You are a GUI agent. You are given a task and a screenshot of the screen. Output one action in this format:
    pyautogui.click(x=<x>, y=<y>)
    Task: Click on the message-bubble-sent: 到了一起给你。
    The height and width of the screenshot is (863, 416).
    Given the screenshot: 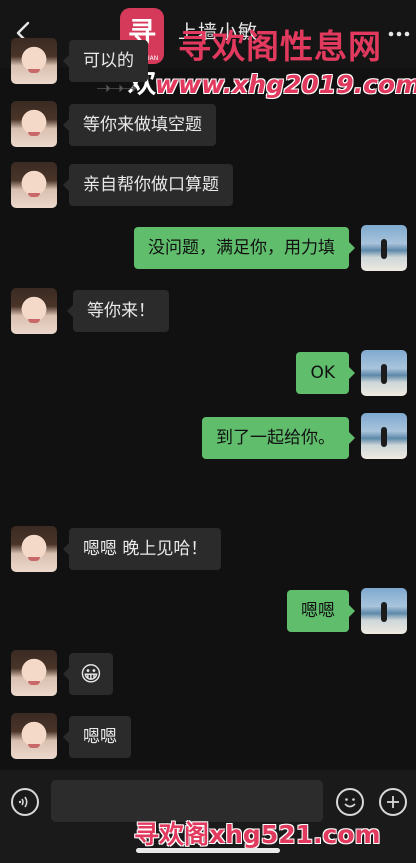 What is the action you would take?
    pyautogui.click(x=278, y=438)
    